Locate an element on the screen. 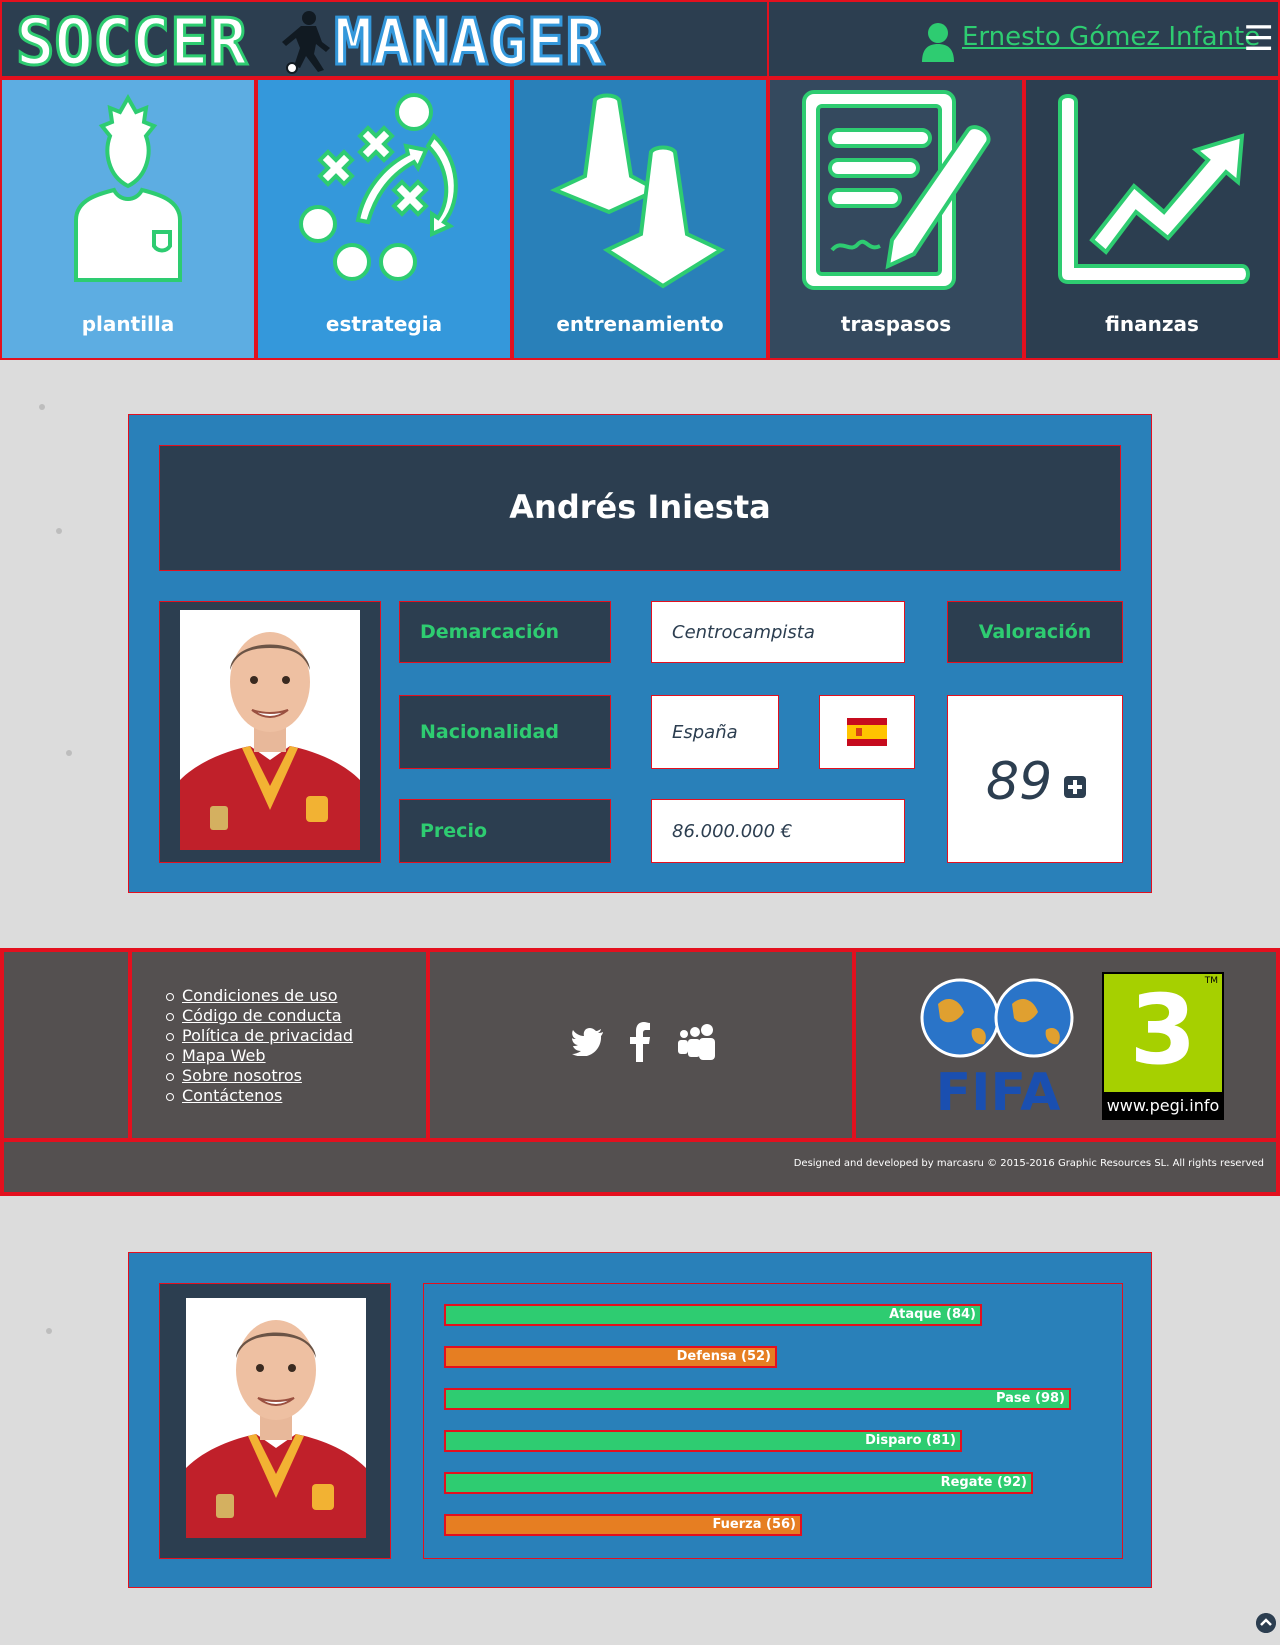  pegi-tm: TM is located at coordinates (1211, 981).